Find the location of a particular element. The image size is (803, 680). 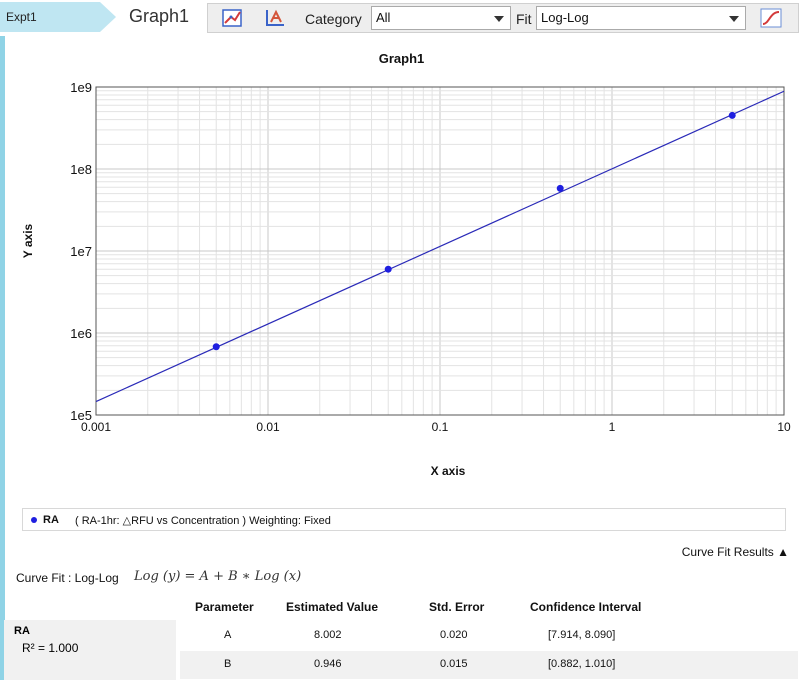

header-std-error: Std. Error is located at coordinates (457, 607).